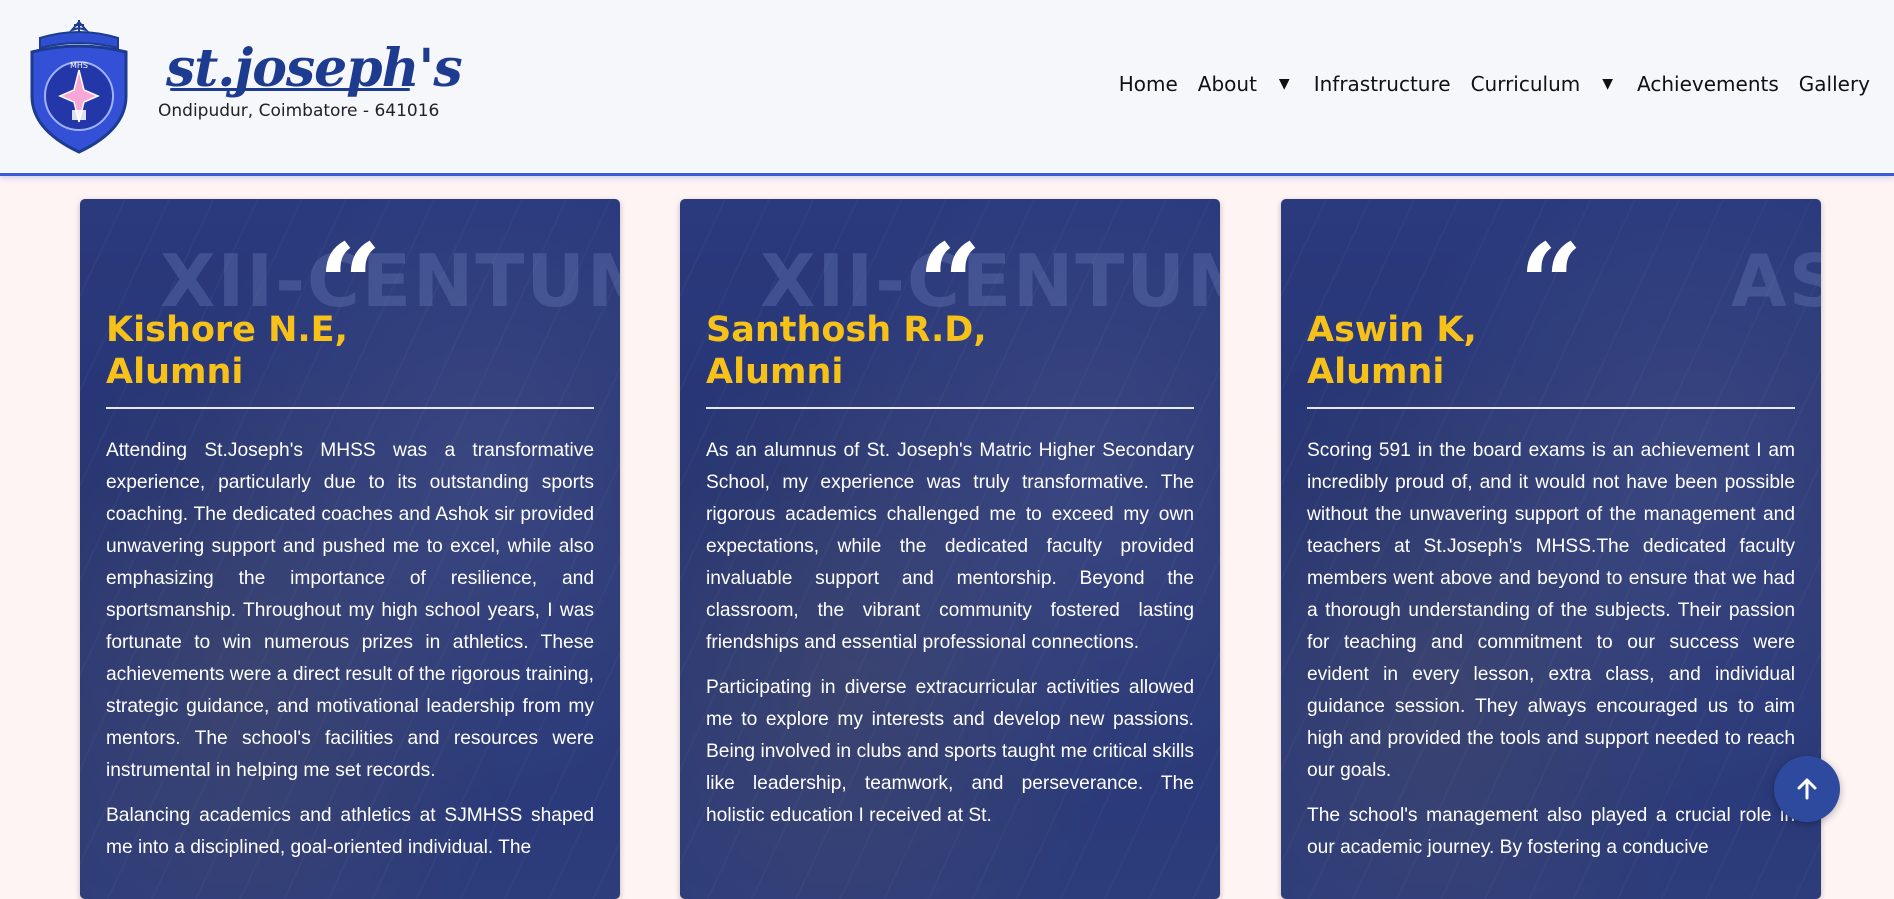 Image resolution: width=1894 pixels, height=899 pixels. What do you see at coordinates (1392, 330) in the screenshot?
I see `alumni-name-line: Aswin K,` at bounding box center [1392, 330].